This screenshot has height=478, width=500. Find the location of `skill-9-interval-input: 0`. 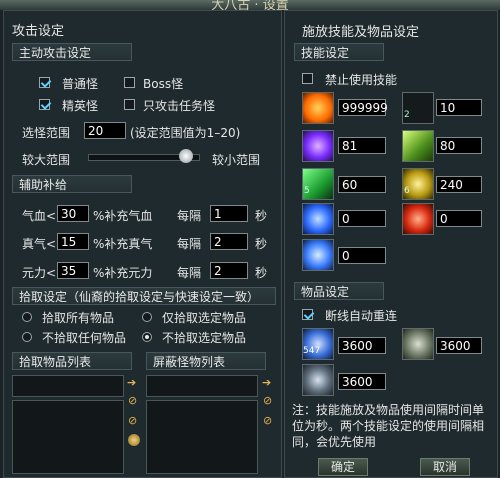

skill-9-interval-input: 0 is located at coordinates (362, 255).